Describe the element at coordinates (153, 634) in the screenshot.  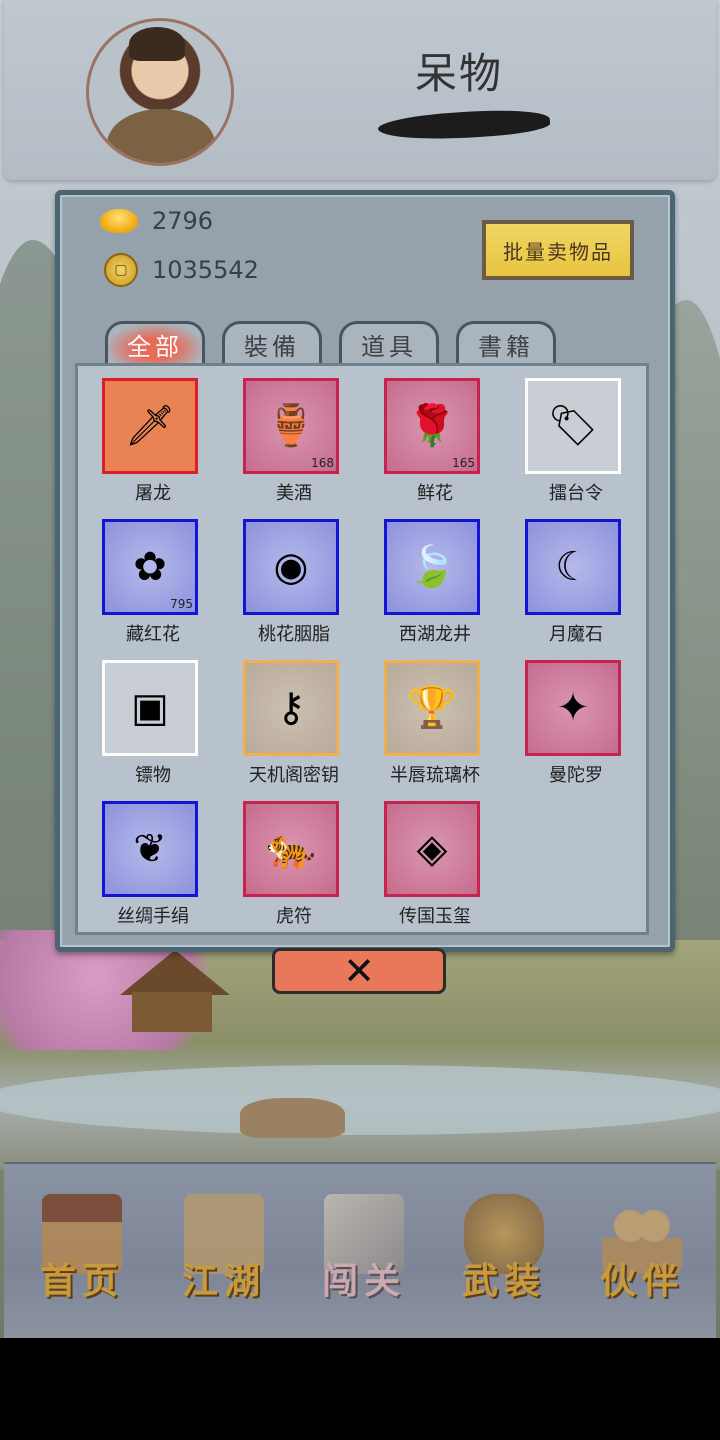
I see `item-name: 藏红花` at that location.